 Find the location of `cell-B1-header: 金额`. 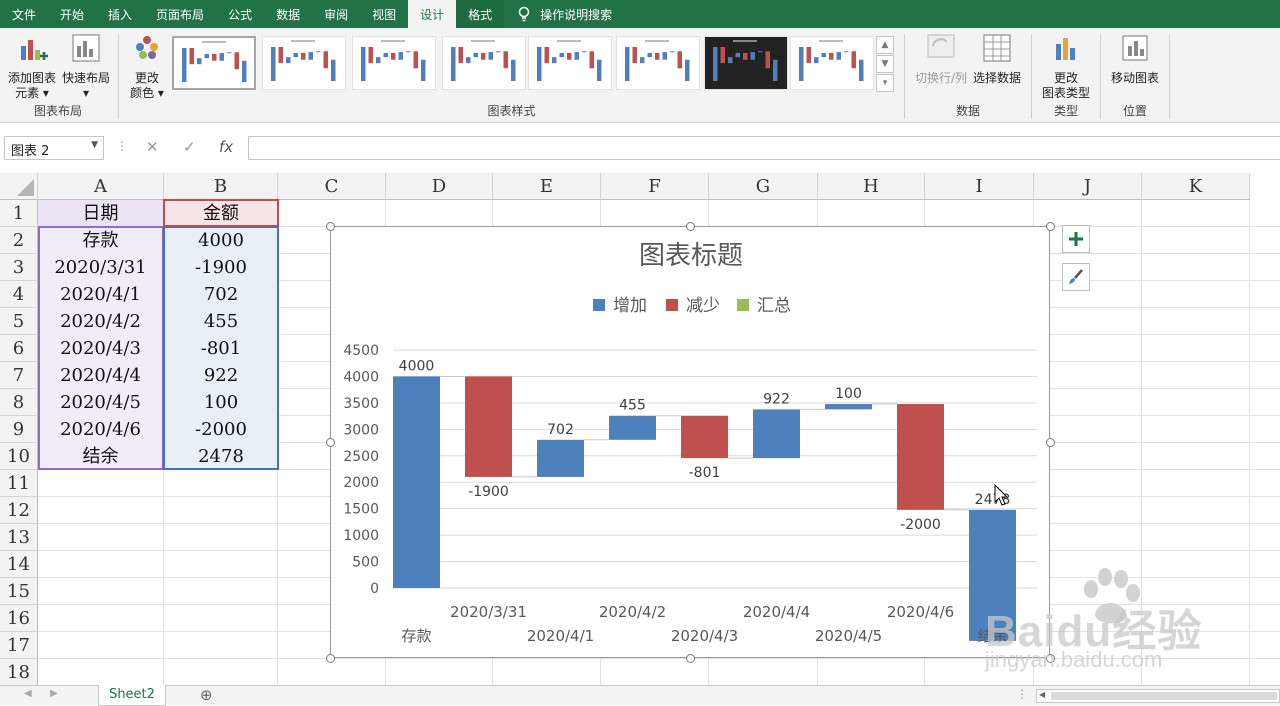

cell-B1-header: 金额 is located at coordinates (221, 213).